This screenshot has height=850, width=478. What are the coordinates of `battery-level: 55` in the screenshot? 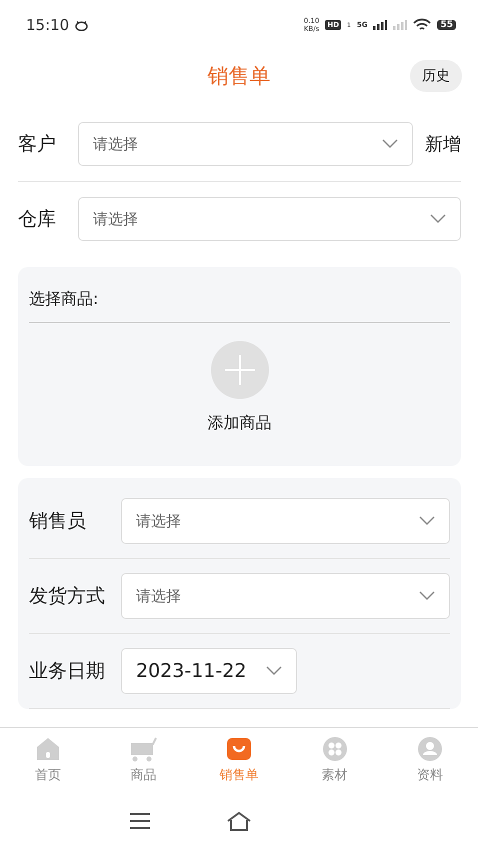 It's located at (446, 25).